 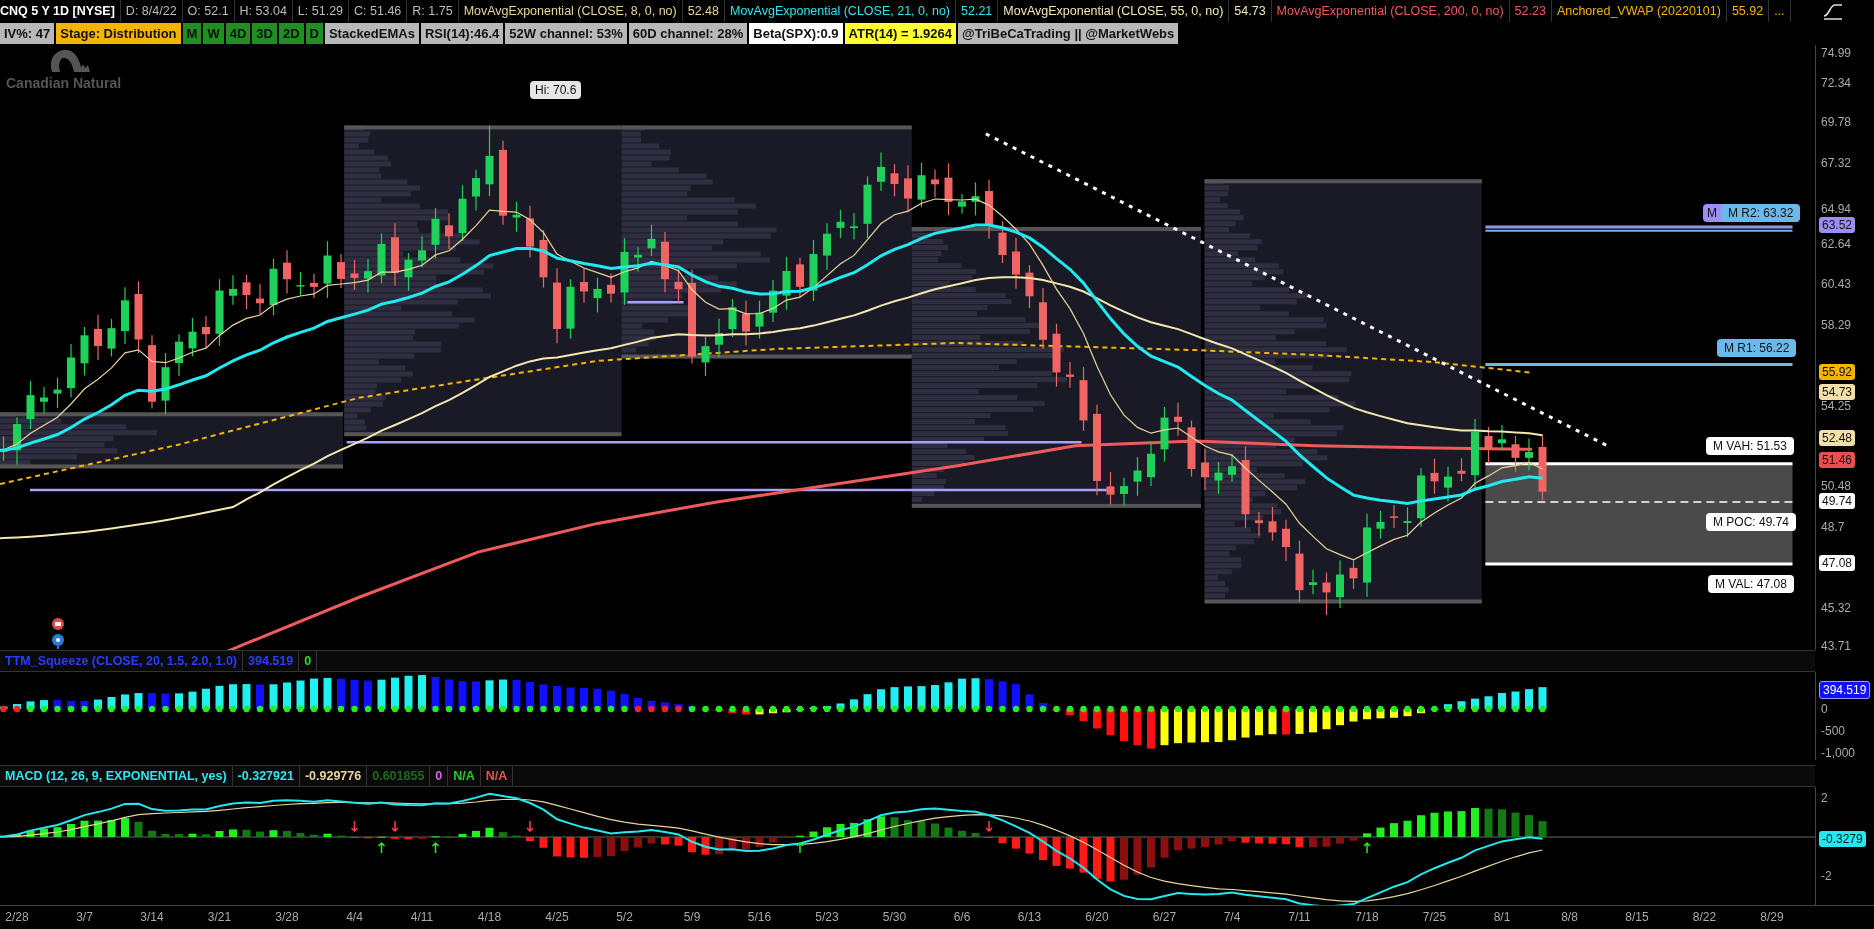 What do you see at coordinates (1114, 11) in the screenshot?
I see `study-label: MovAvgExponential (CLOSE, 55, 0, no)` at bounding box center [1114, 11].